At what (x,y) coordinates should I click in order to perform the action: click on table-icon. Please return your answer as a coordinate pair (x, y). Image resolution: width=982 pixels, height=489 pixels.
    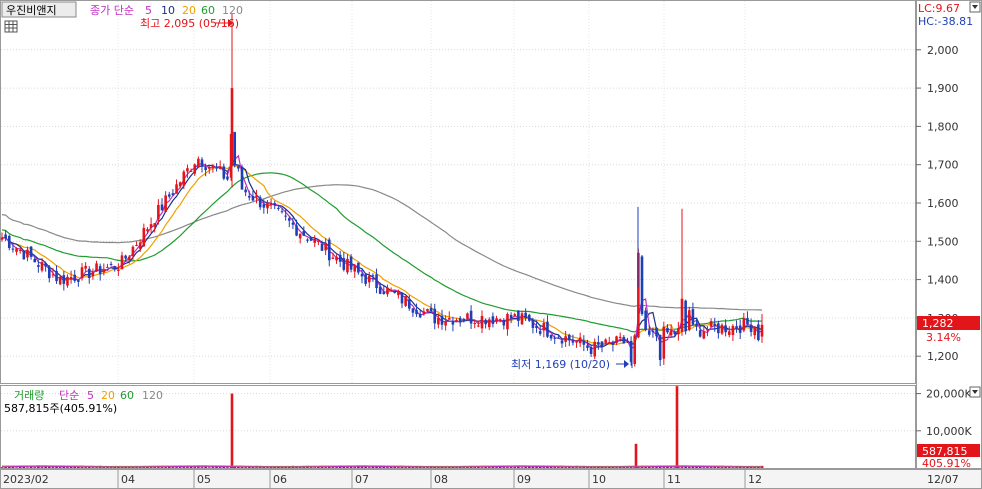
    Looking at the image, I should click on (11, 26).